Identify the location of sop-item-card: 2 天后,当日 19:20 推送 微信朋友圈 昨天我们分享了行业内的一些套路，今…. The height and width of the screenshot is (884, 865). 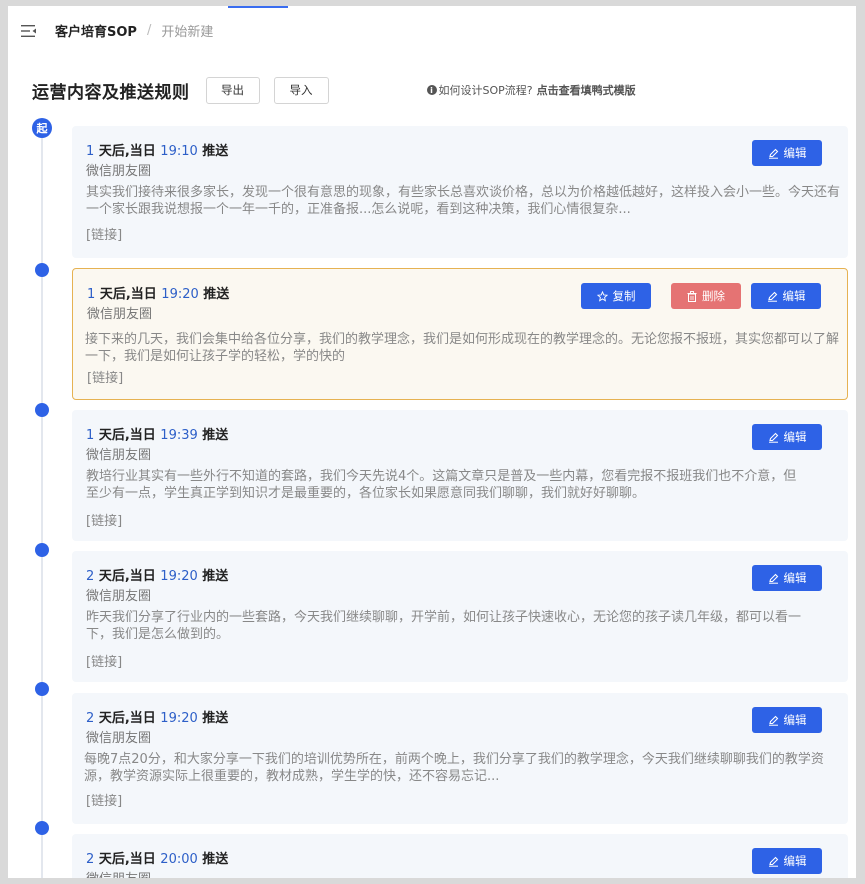
(460, 616).